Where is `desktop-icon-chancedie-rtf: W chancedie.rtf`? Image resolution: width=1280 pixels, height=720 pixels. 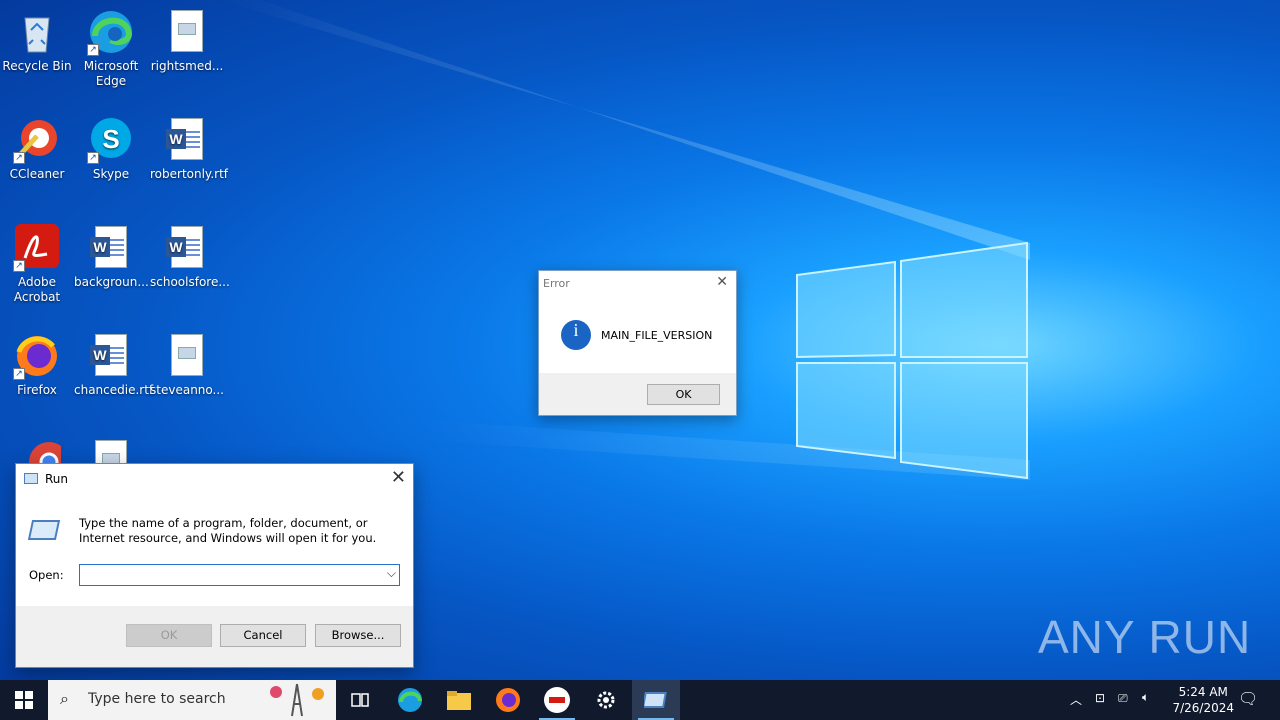 desktop-icon-chancedie-rtf: W chancedie.rtf is located at coordinates (114, 365).